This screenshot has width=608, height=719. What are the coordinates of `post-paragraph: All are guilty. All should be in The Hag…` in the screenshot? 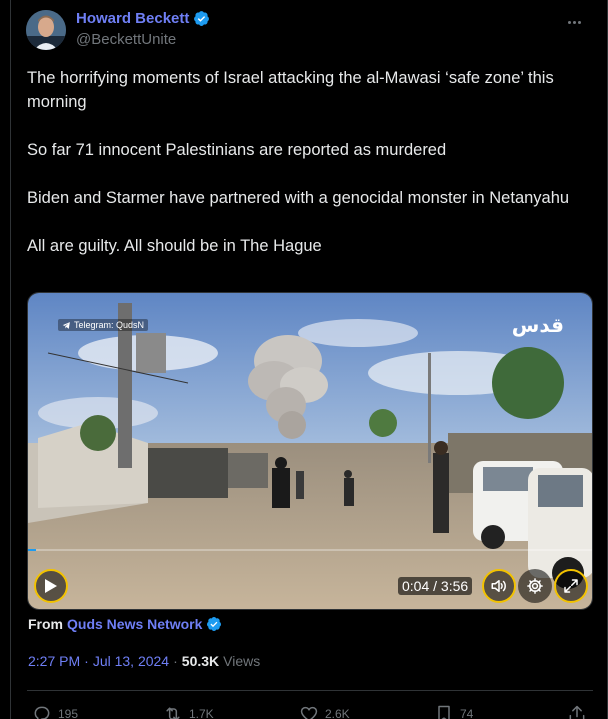 It's located at (174, 246).